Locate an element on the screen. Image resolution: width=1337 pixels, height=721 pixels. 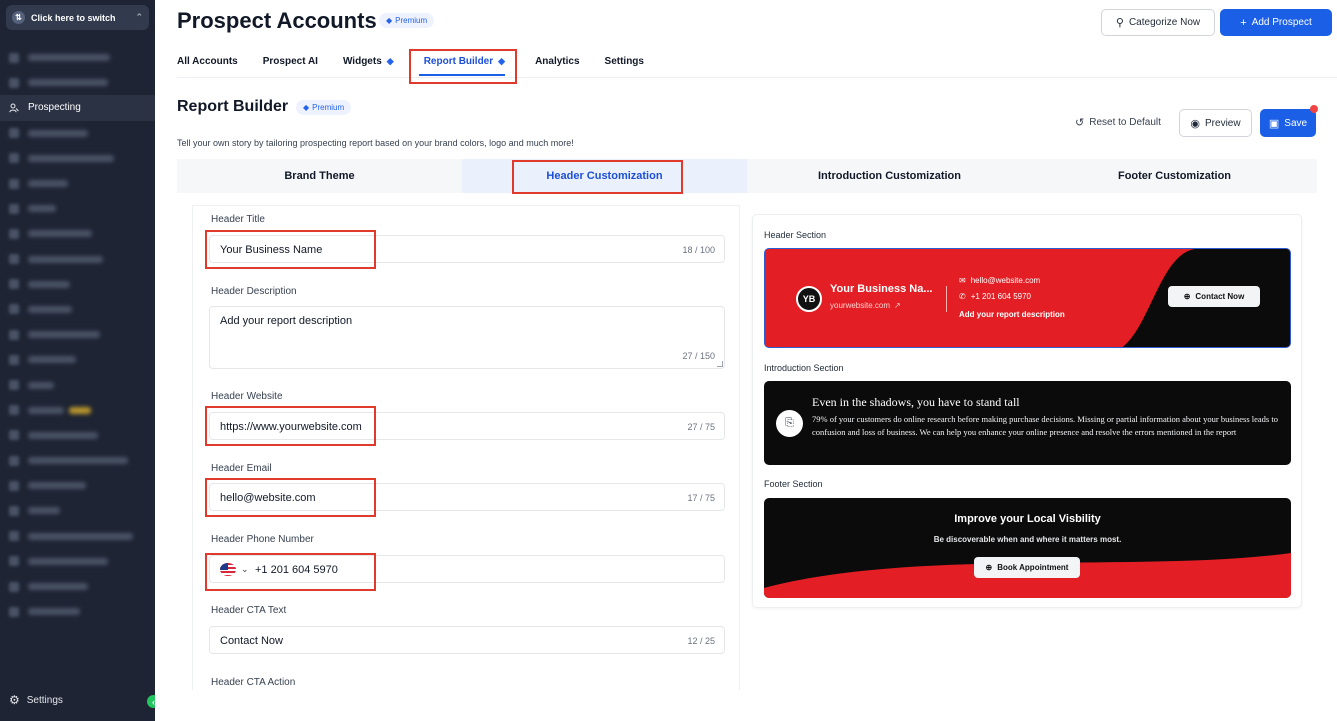
divider is located at coordinates (946, 299).